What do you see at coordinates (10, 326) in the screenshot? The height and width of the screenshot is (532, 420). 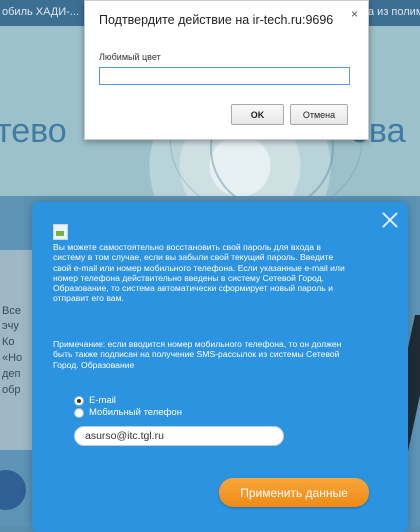 I see `background-left-line: эчу` at bounding box center [10, 326].